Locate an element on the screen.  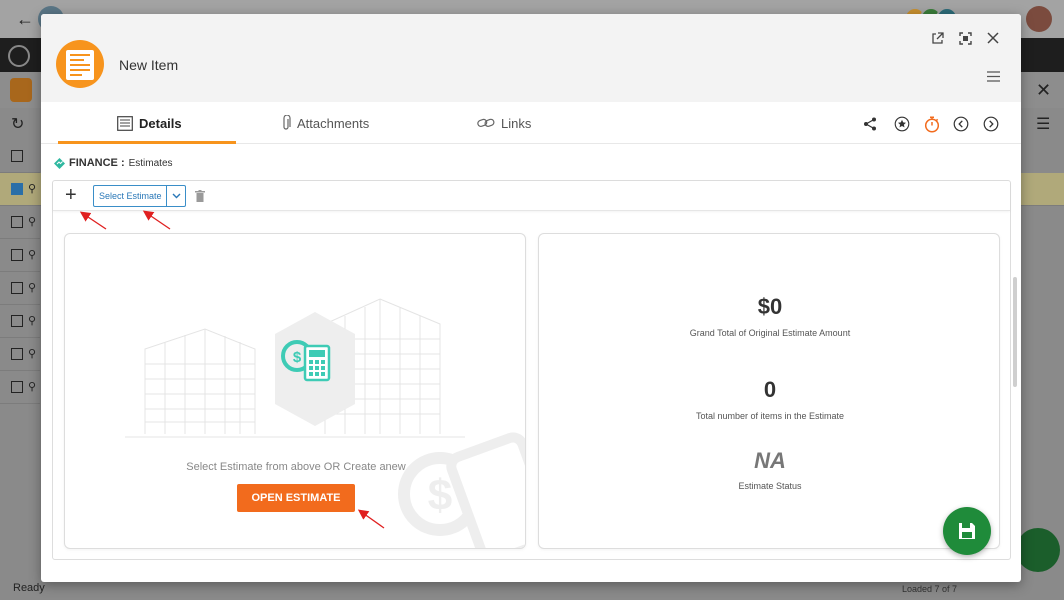
save-button is located at coordinates (967, 531).